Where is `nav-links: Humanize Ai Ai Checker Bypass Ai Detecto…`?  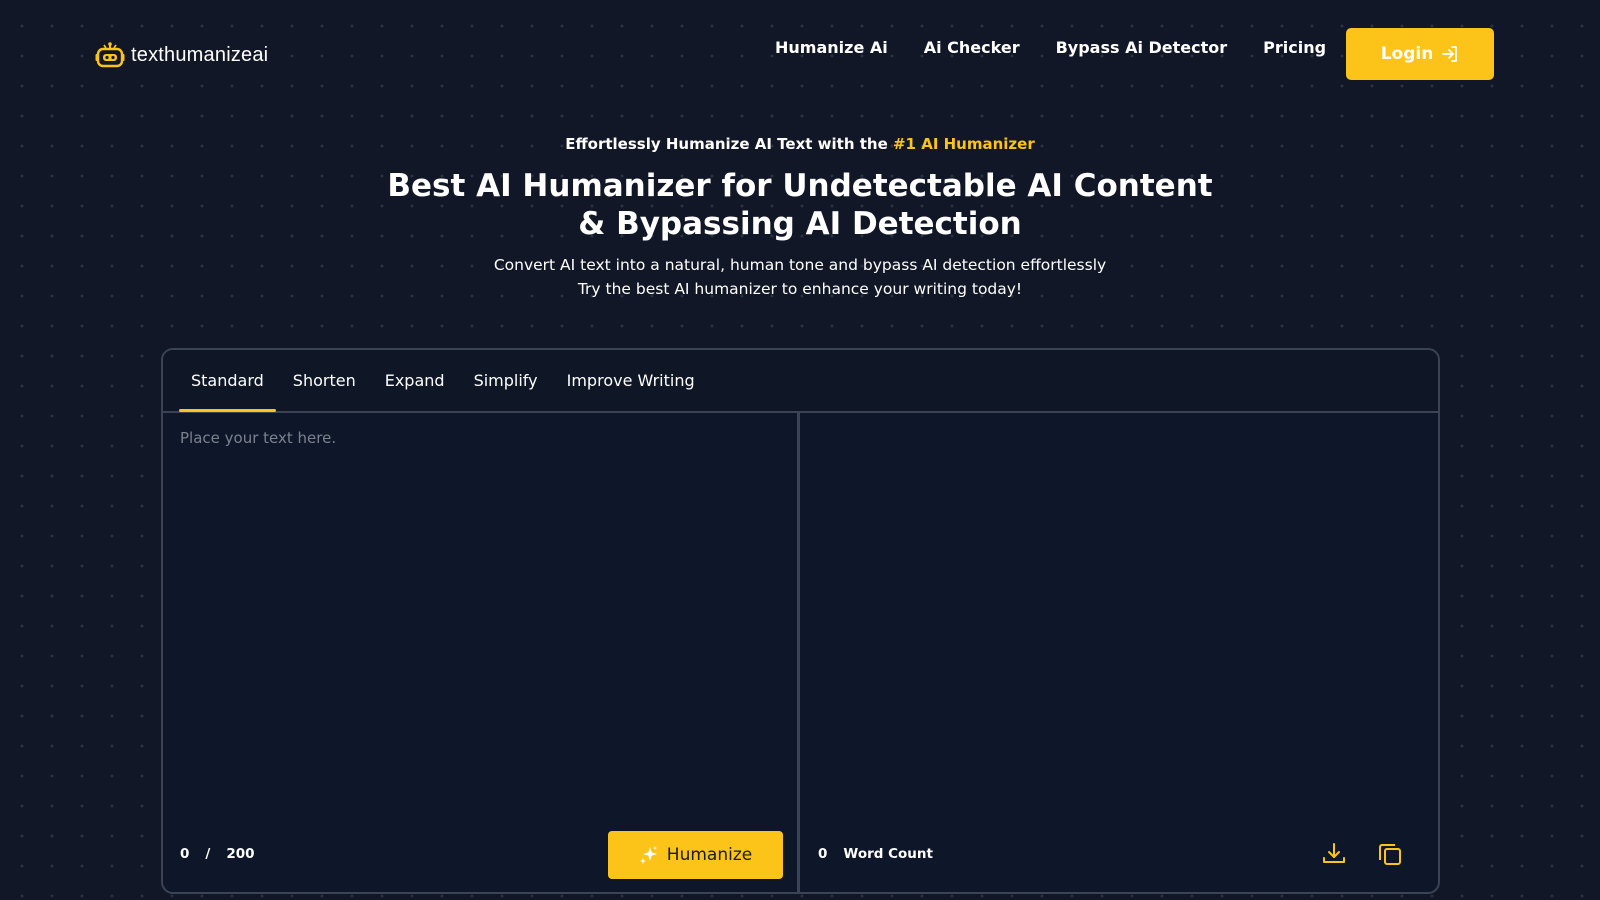 nav-links: Humanize Ai Ai Checker Bypass Ai Detecto… is located at coordinates (1068, 47).